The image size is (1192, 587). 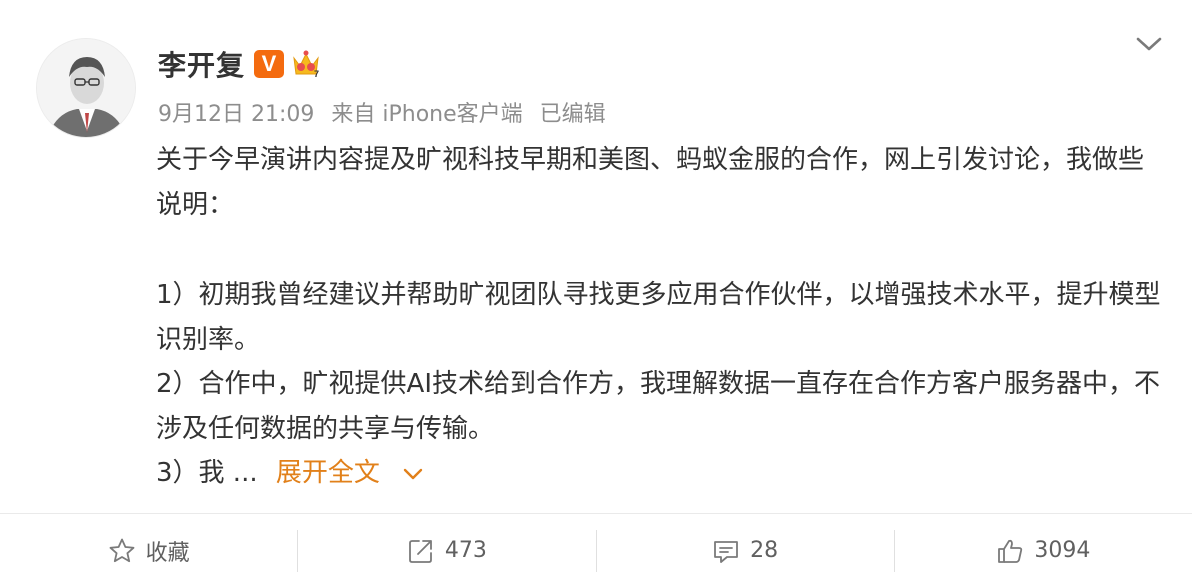 I want to click on comment-count: 28, so click(x=764, y=550).